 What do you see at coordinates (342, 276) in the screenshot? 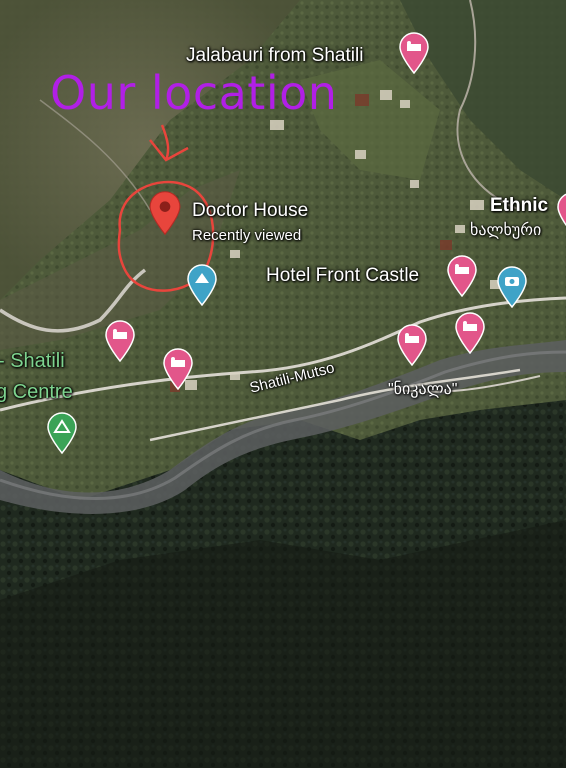
I see `label-hotel-front-castle: Hotel Front Castle` at bounding box center [342, 276].